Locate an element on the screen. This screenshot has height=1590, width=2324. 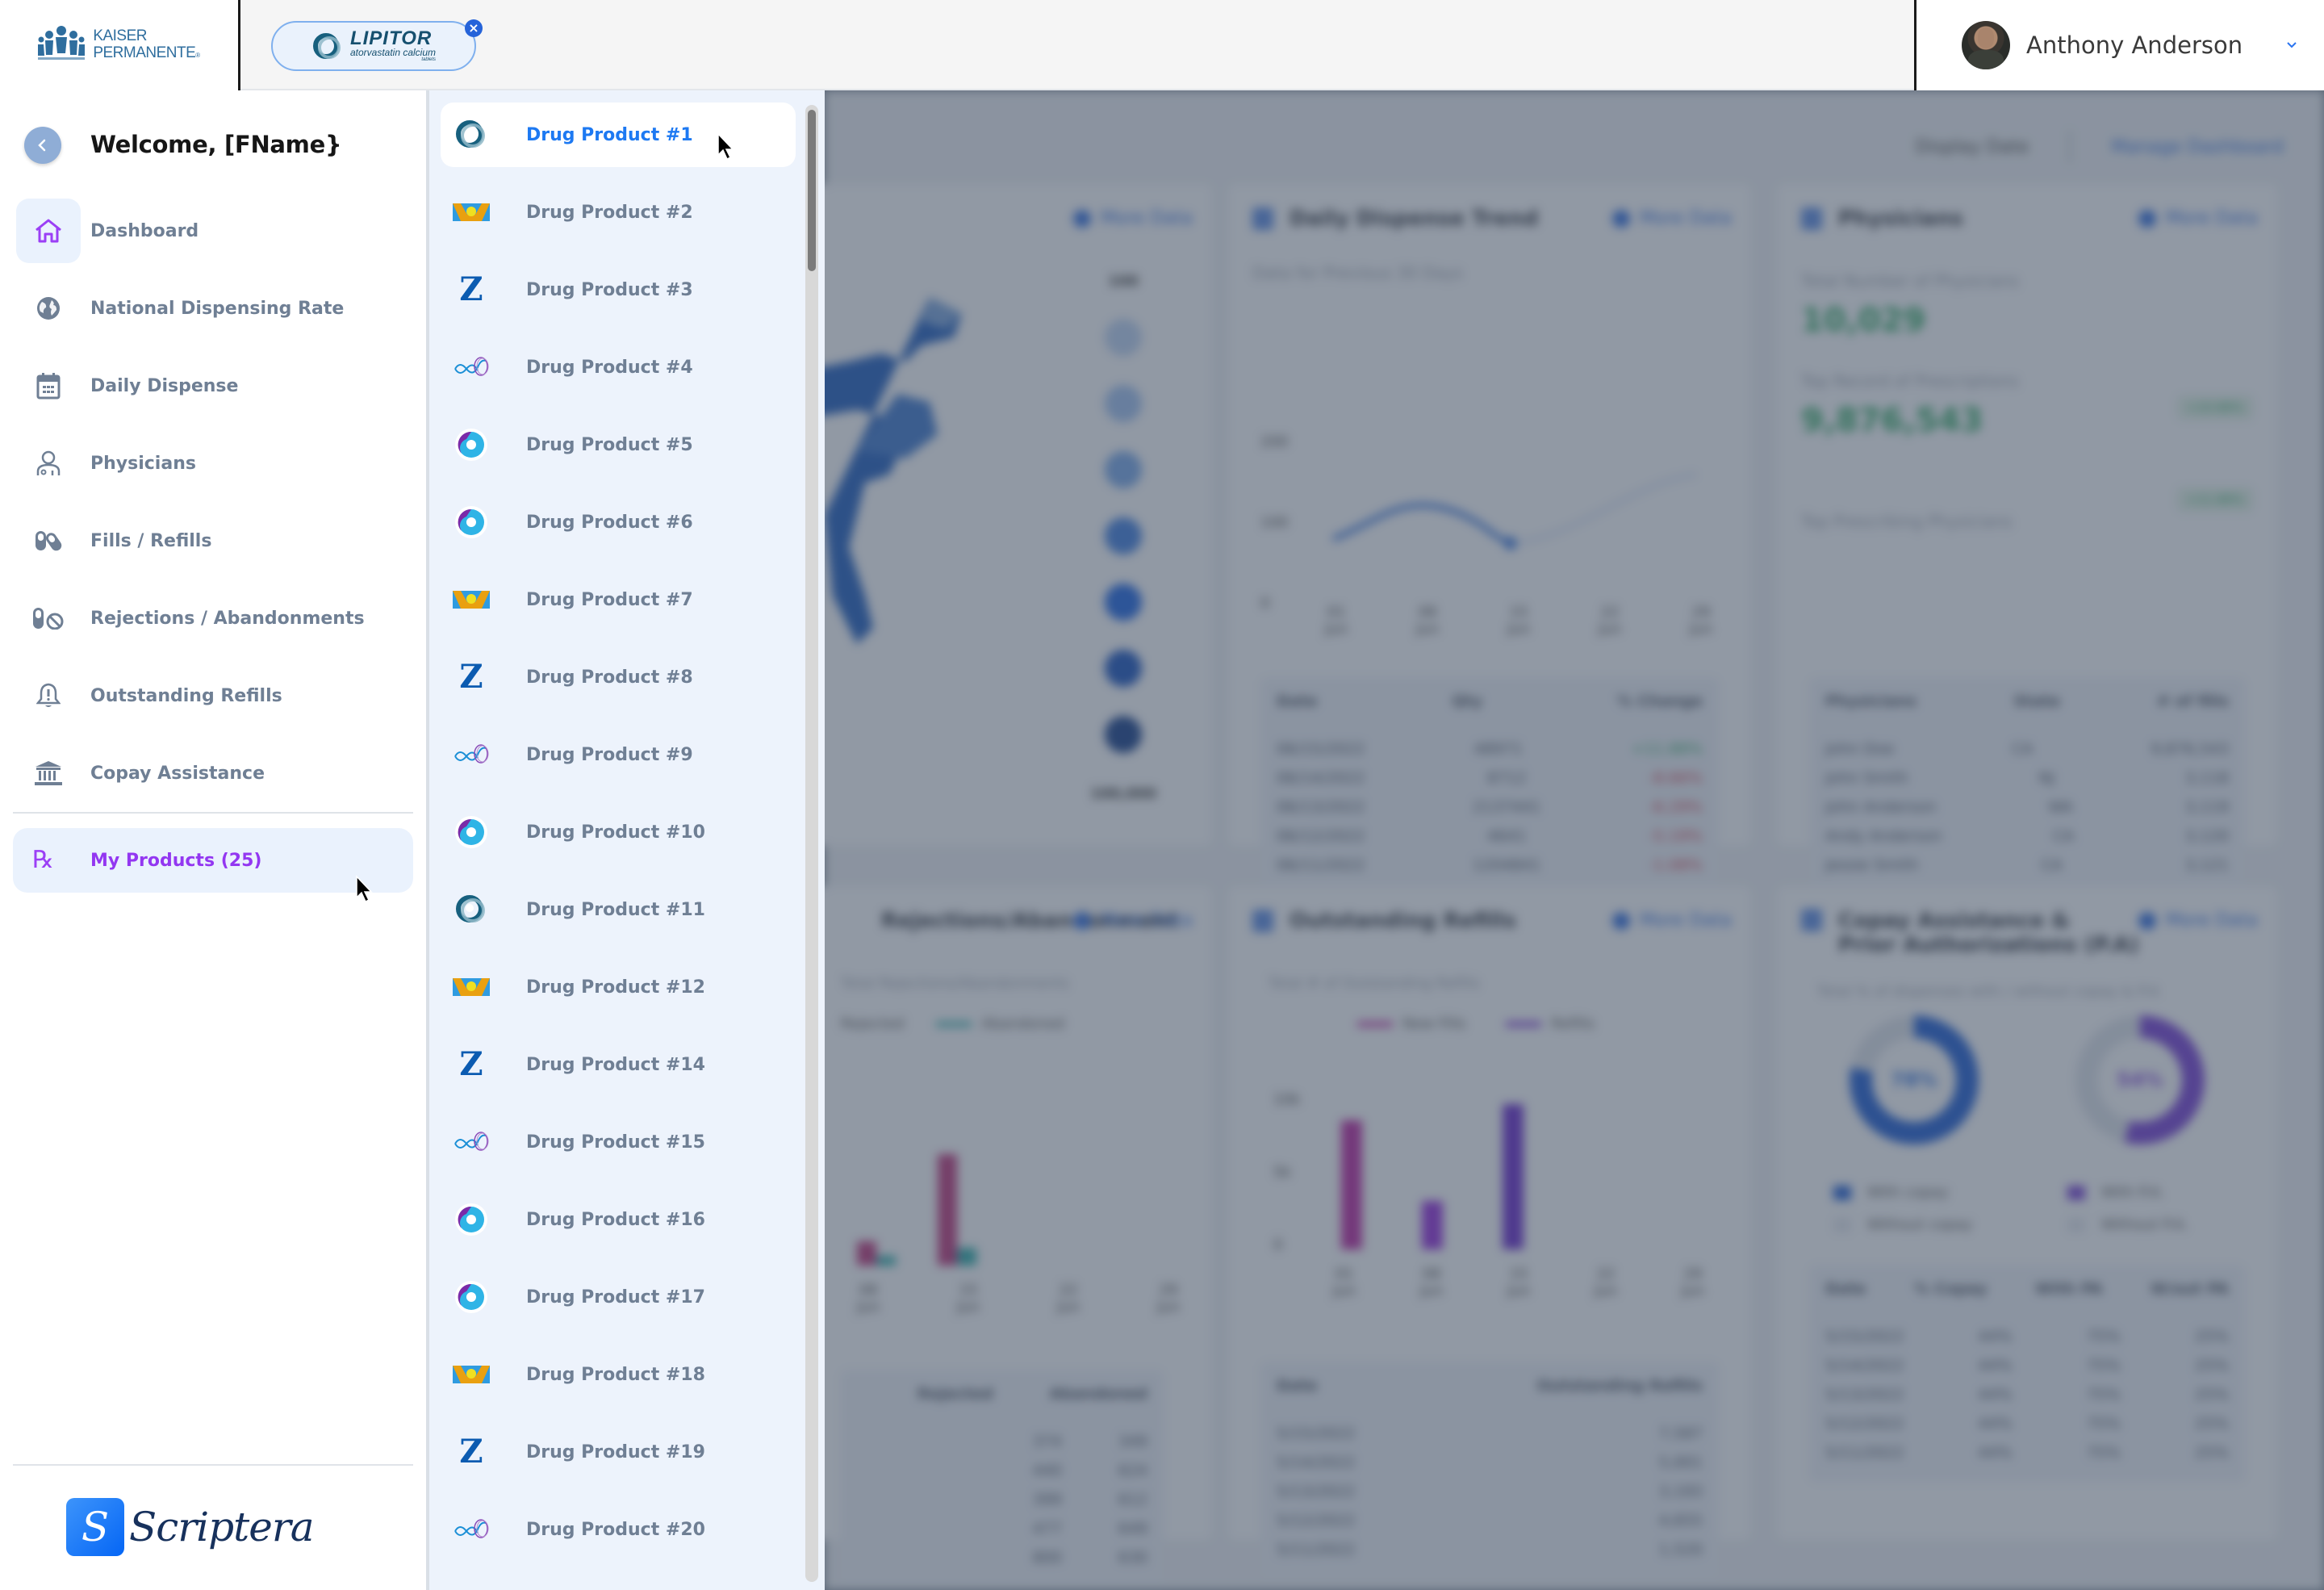
sidebar-item-copay-assistance: Copay Assistance is located at coordinates (214, 773).